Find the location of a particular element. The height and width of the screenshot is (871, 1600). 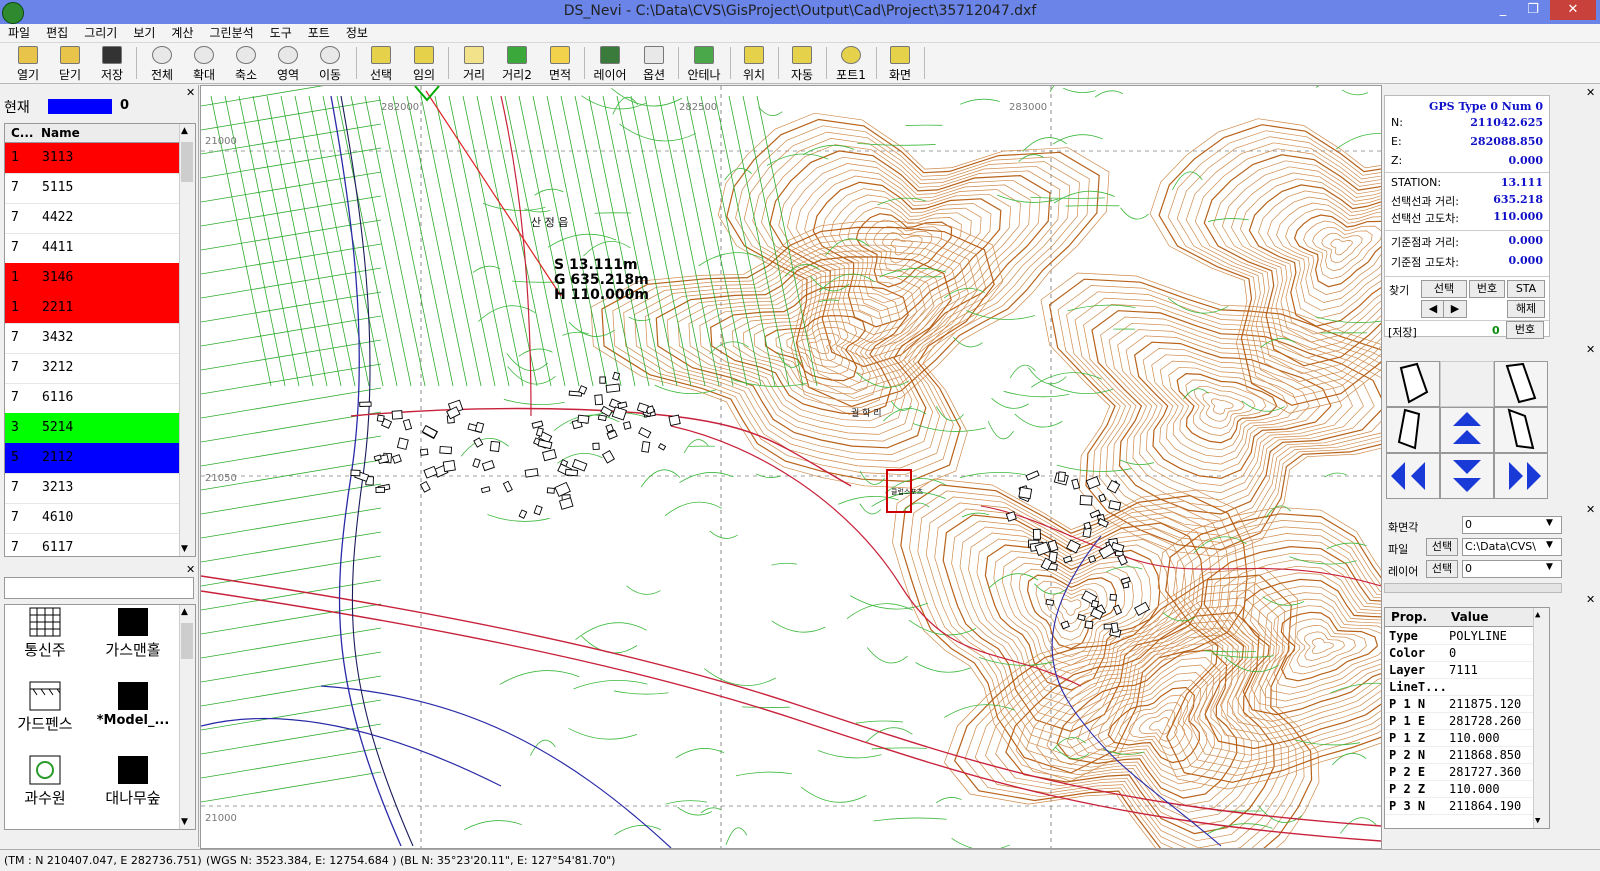

screen-button: 화면 is located at coordinates (900, 63).